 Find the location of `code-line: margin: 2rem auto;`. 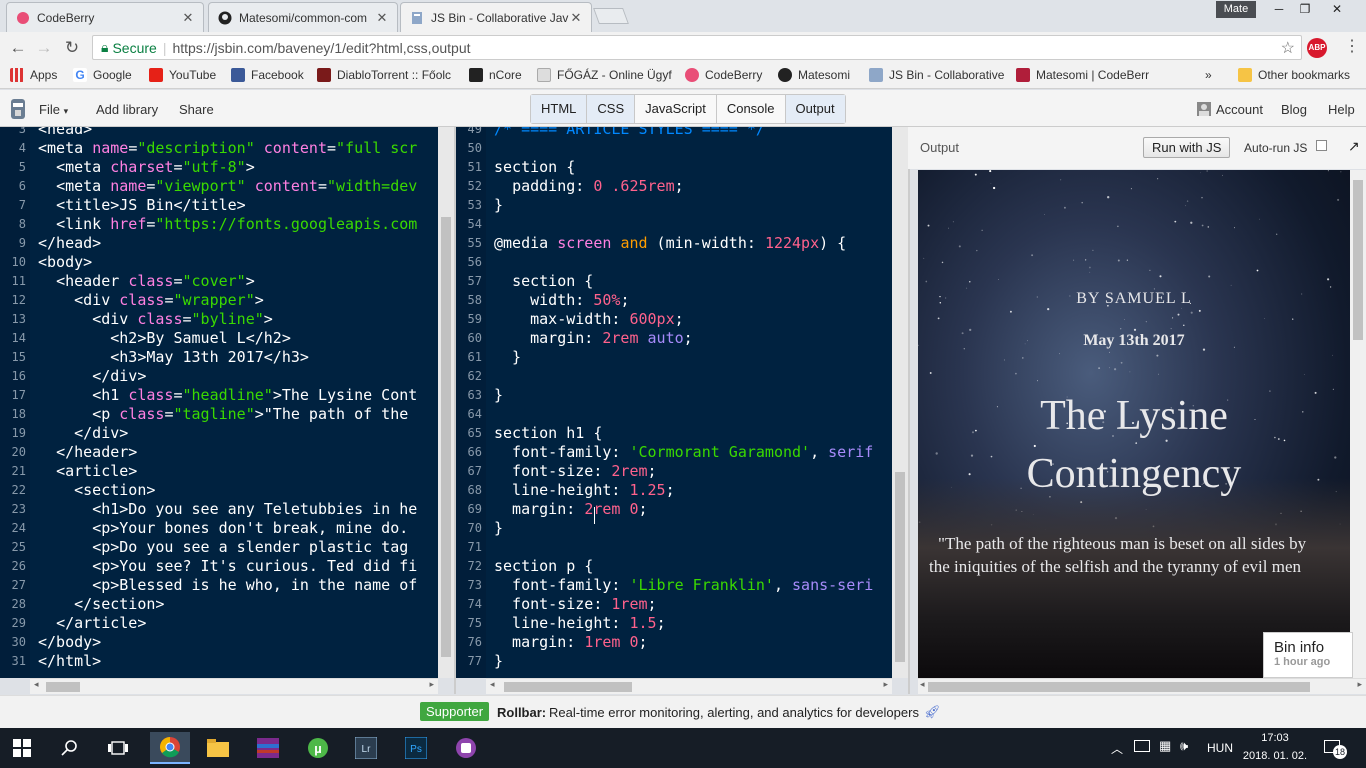

code-line: margin: 2rem auto; is located at coordinates (593, 338).